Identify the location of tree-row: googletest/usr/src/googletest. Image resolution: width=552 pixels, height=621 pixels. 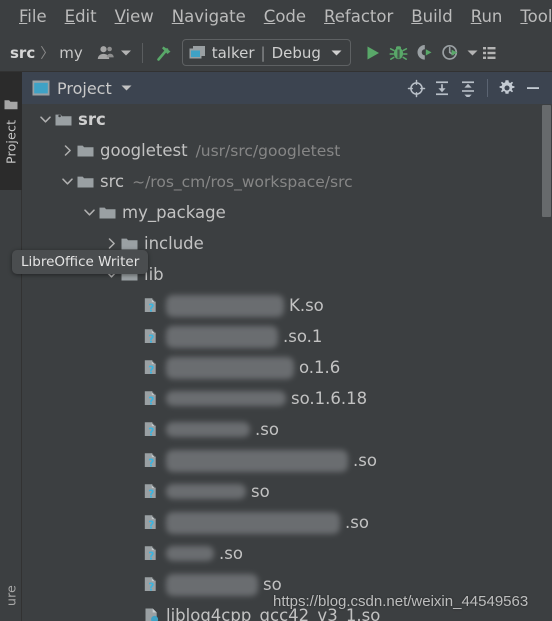
(287, 150).